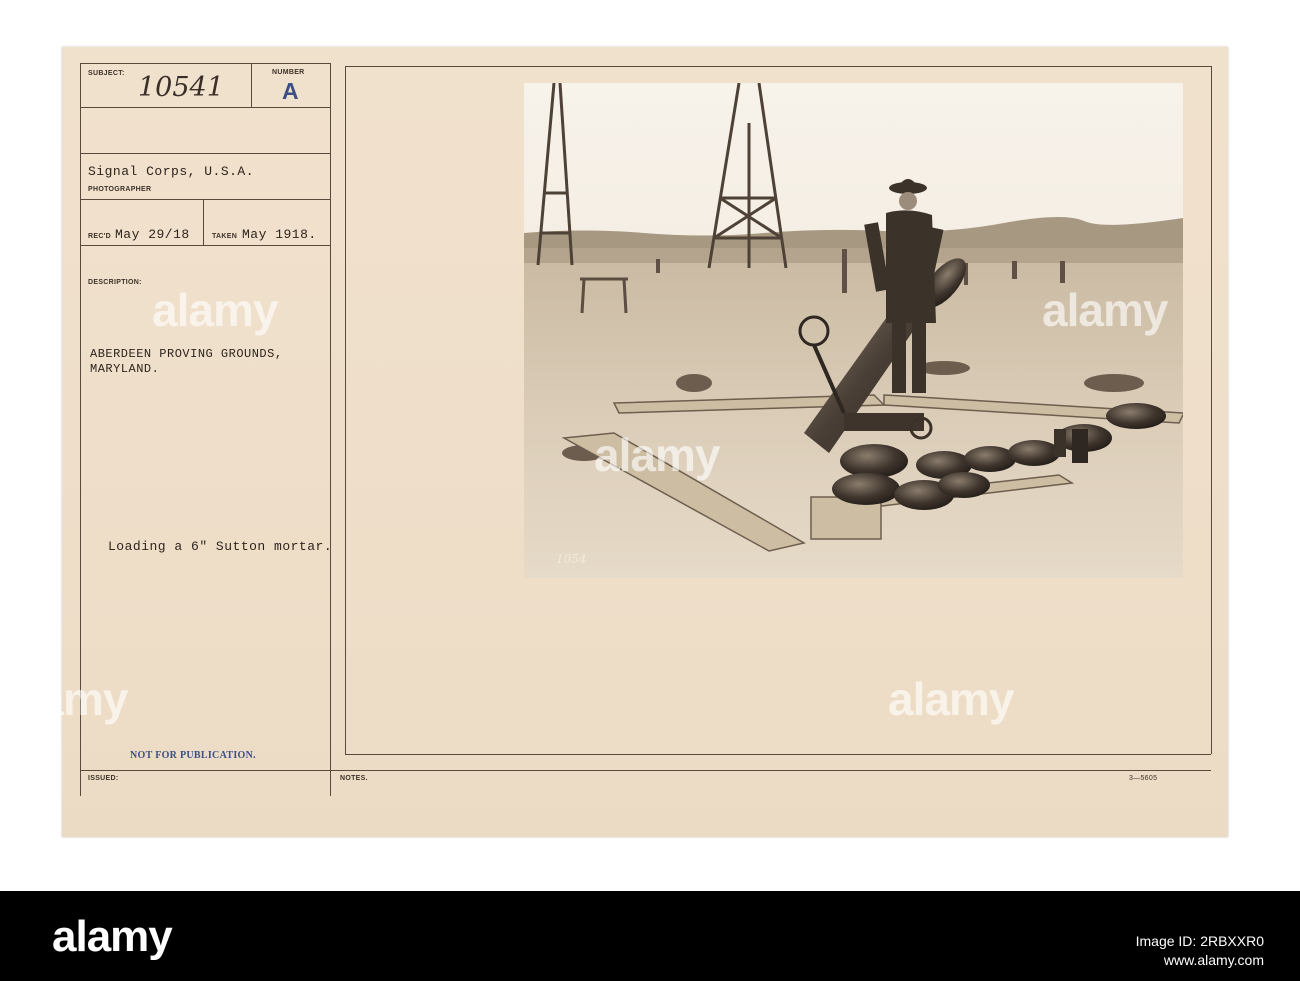 The width and height of the screenshot is (1300, 981). Describe the element at coordinates (181, 87) in the screenshot. I see `subject-value: 10541` at that location.